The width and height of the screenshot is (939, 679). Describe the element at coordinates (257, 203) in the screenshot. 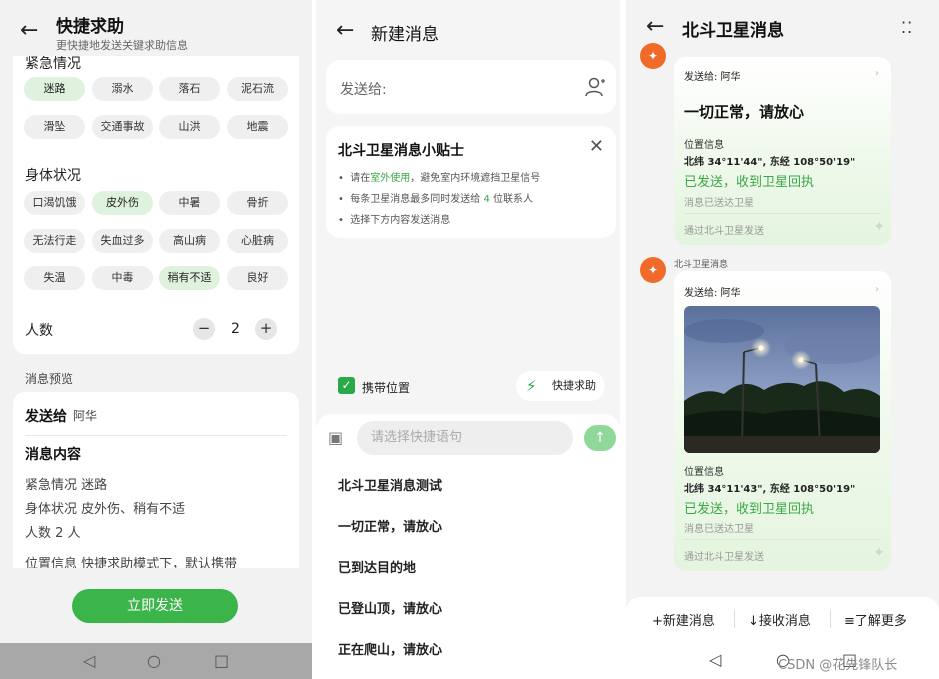

I see `chip-body-status: 骨折` at that location.